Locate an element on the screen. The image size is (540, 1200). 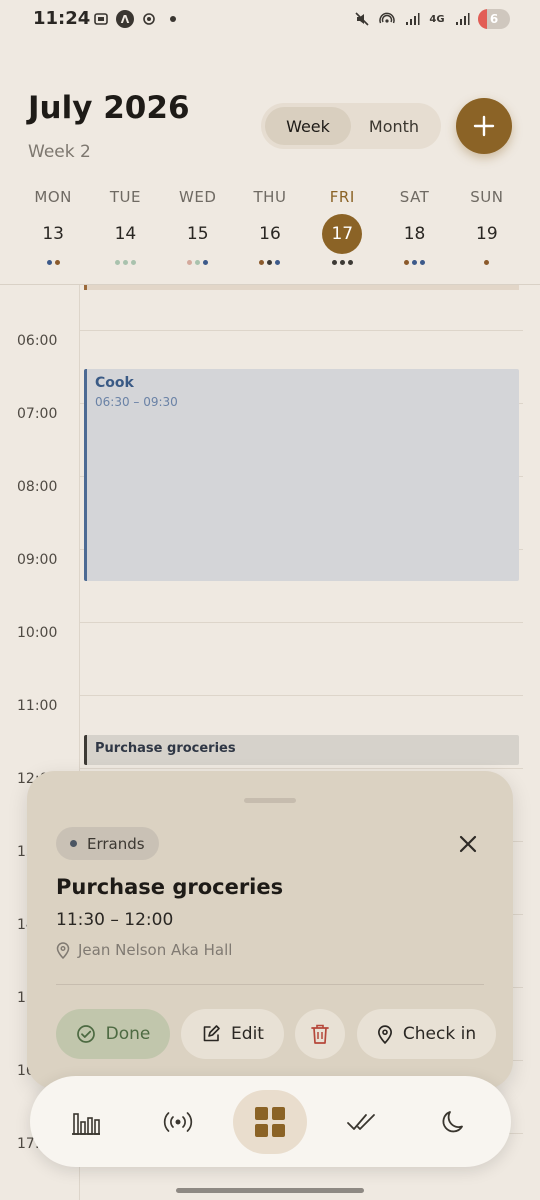
day-mon: MON 13 is located at coordinates (53, 230).